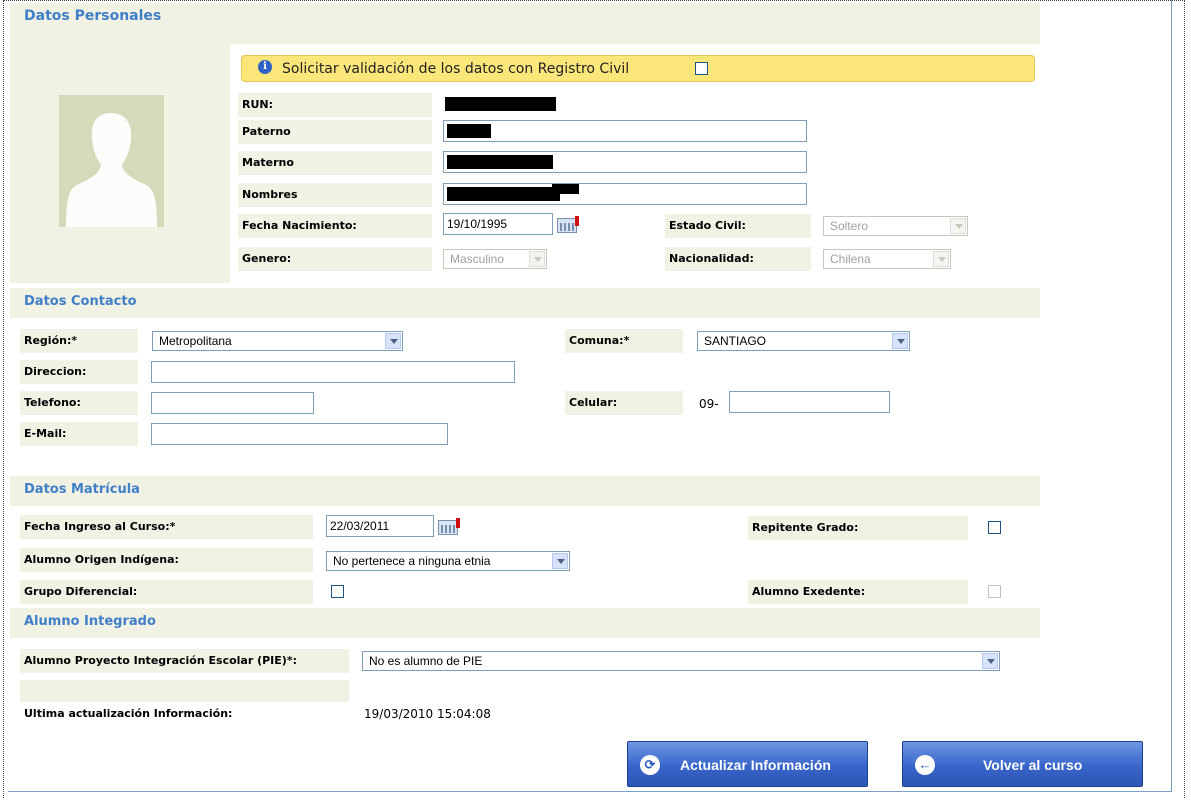  What do you see at coordinates (849, 226) in the screenshot?
I see `estado-civil-value: Soltero` at bounding box center [849, 226].